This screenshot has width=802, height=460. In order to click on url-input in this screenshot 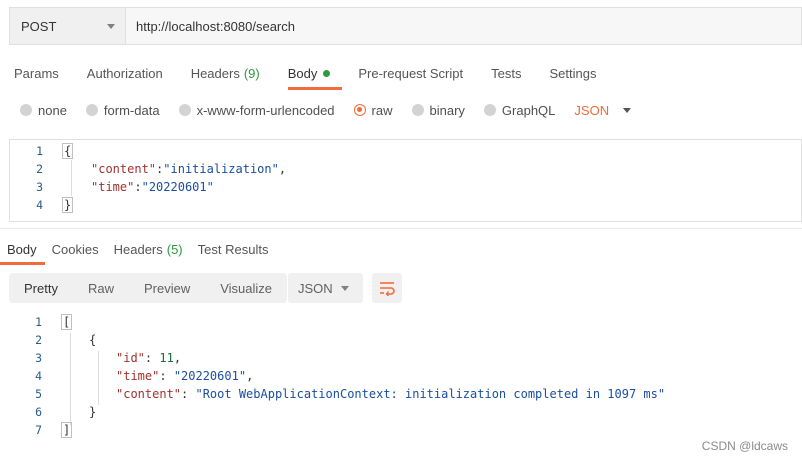, I will do `click(463, 26)`.